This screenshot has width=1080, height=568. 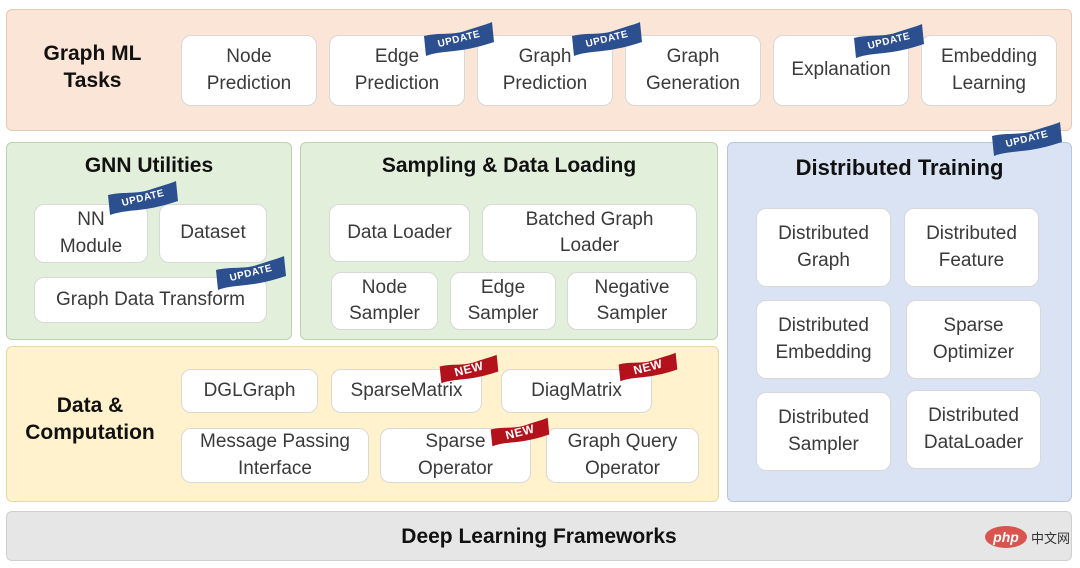 I want to click on update-badge-distributed-training: UPDATE, so click(x=1027, y=139).